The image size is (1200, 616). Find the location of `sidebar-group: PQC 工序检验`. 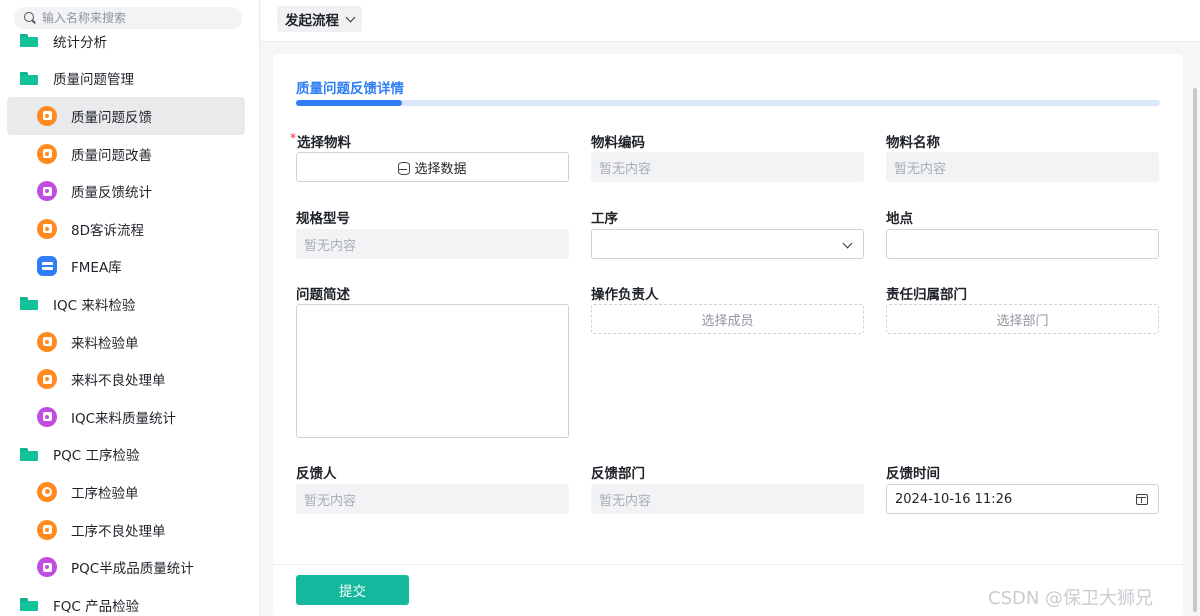

sidebar-group: PQC 工序检验 is located at coordinates (129, 455).